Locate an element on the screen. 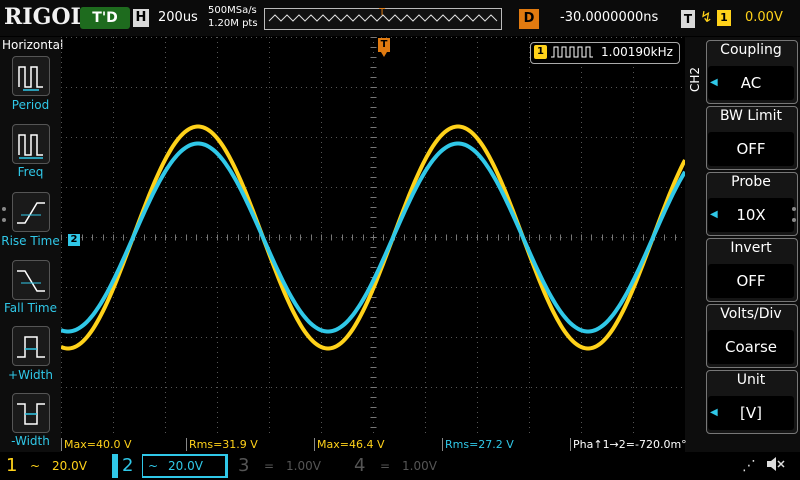 This screenshot has width=800, height=480. rise-time-icon is located at coordinates (31, 212).